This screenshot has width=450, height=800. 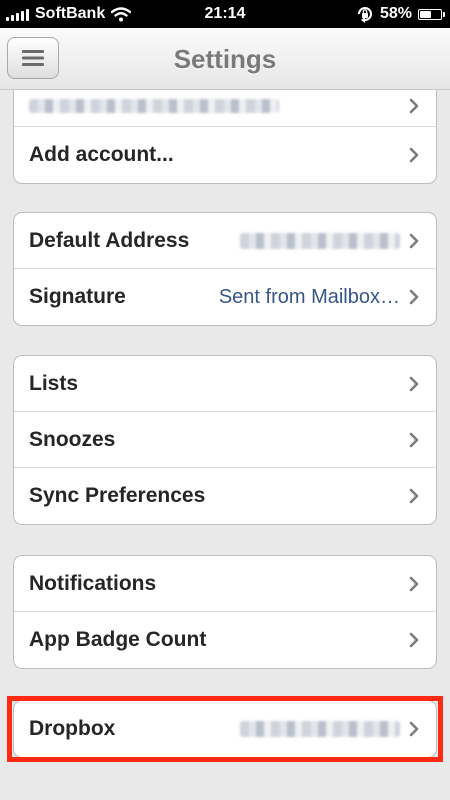 I want to click on battery-fill, so click(x=425, y=14).